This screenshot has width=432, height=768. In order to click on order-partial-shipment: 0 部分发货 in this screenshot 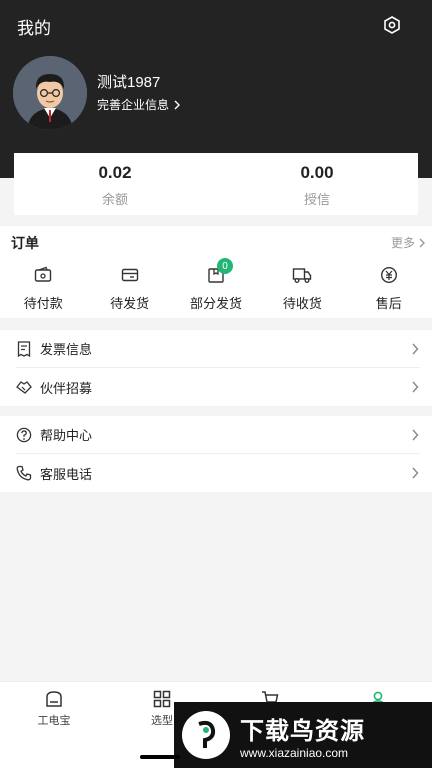, I will do `click(216, 285)`.